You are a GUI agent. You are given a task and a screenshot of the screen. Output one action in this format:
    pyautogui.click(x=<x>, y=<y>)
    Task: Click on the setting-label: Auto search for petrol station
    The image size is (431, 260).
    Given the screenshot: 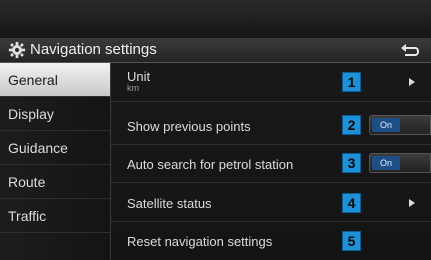 What is the action you would take?
    pyautogui.click(x=210, y=164)
    